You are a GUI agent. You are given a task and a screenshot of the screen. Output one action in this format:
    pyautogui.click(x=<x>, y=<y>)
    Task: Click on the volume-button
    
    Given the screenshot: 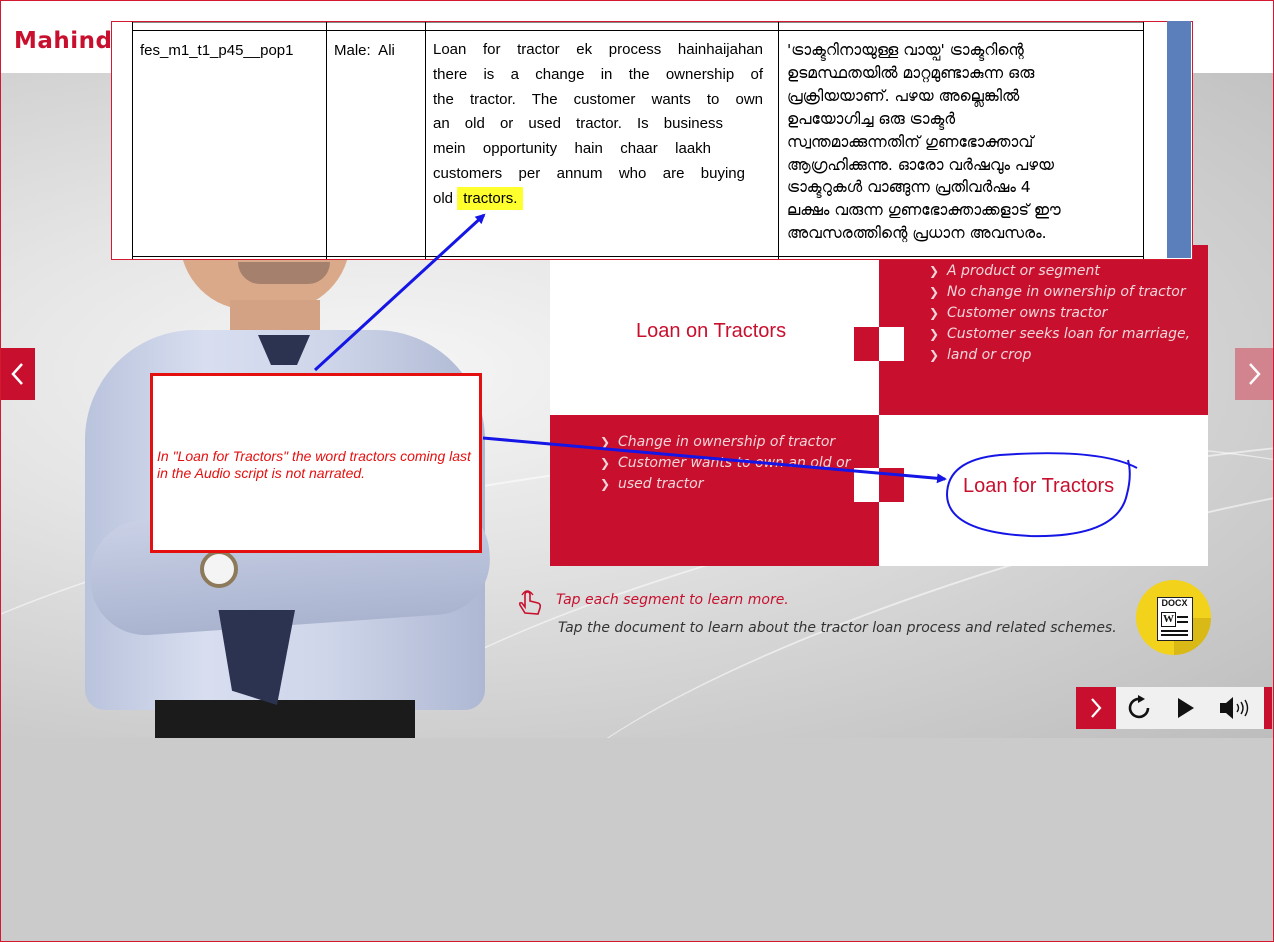 What is the action you would take?
    pyautogui.click(x=1236, y=708)
    